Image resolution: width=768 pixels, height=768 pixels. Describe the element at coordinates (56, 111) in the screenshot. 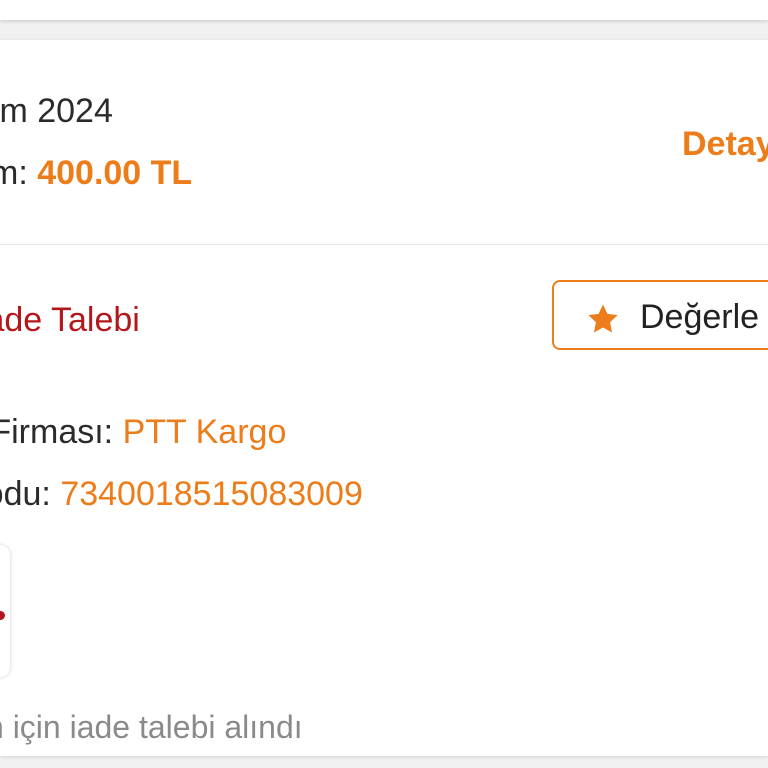

I see `order-date: ım 2024` at that location.